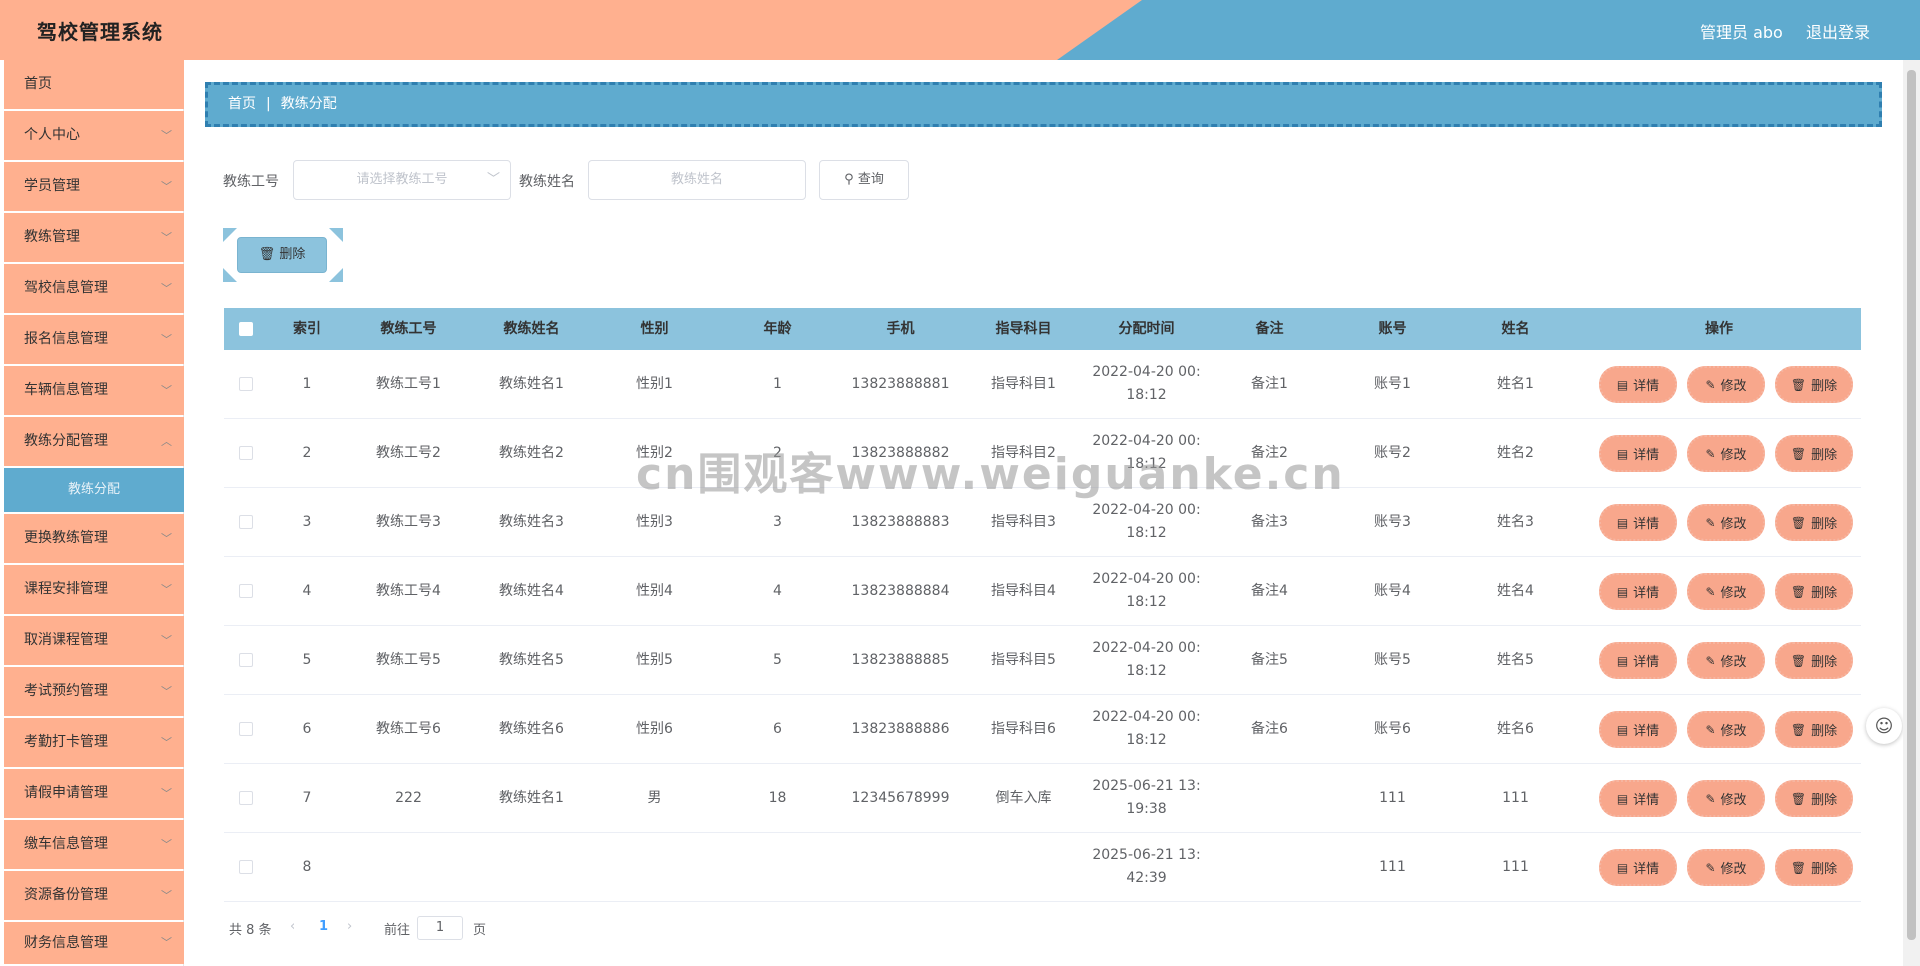  What do you see at coordinates (94, 135) in the screenshot?
I see `sidebar-item-personal-center: 个人中心 ﹀` at bounding box center [94, 135].